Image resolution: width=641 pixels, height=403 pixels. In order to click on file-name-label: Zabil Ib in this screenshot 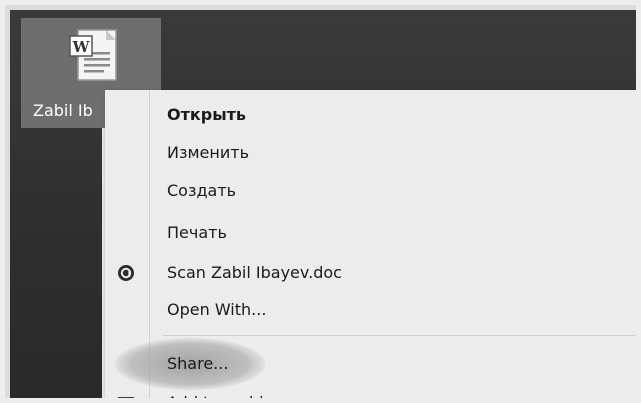, I will do `click(63, 110)`.